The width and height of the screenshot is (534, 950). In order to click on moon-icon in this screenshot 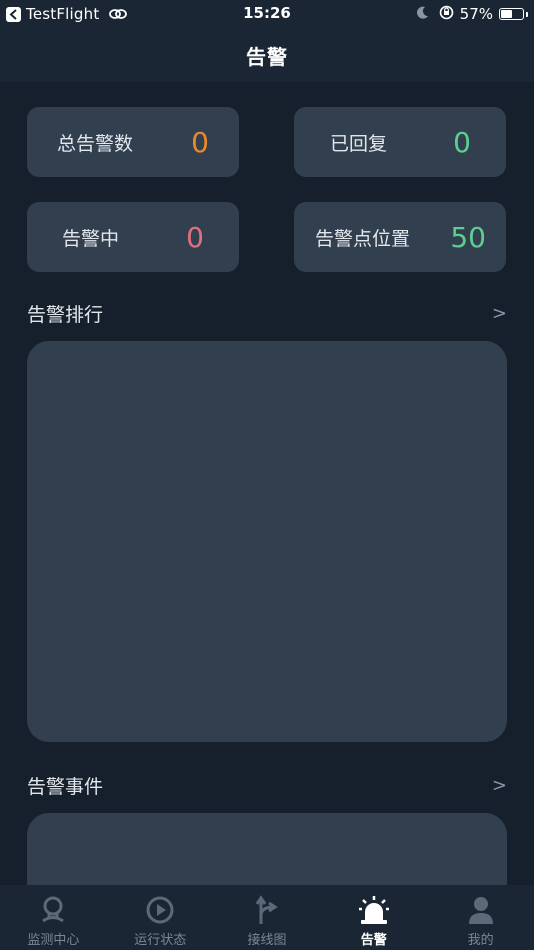, I will do `click(422, 14)`.